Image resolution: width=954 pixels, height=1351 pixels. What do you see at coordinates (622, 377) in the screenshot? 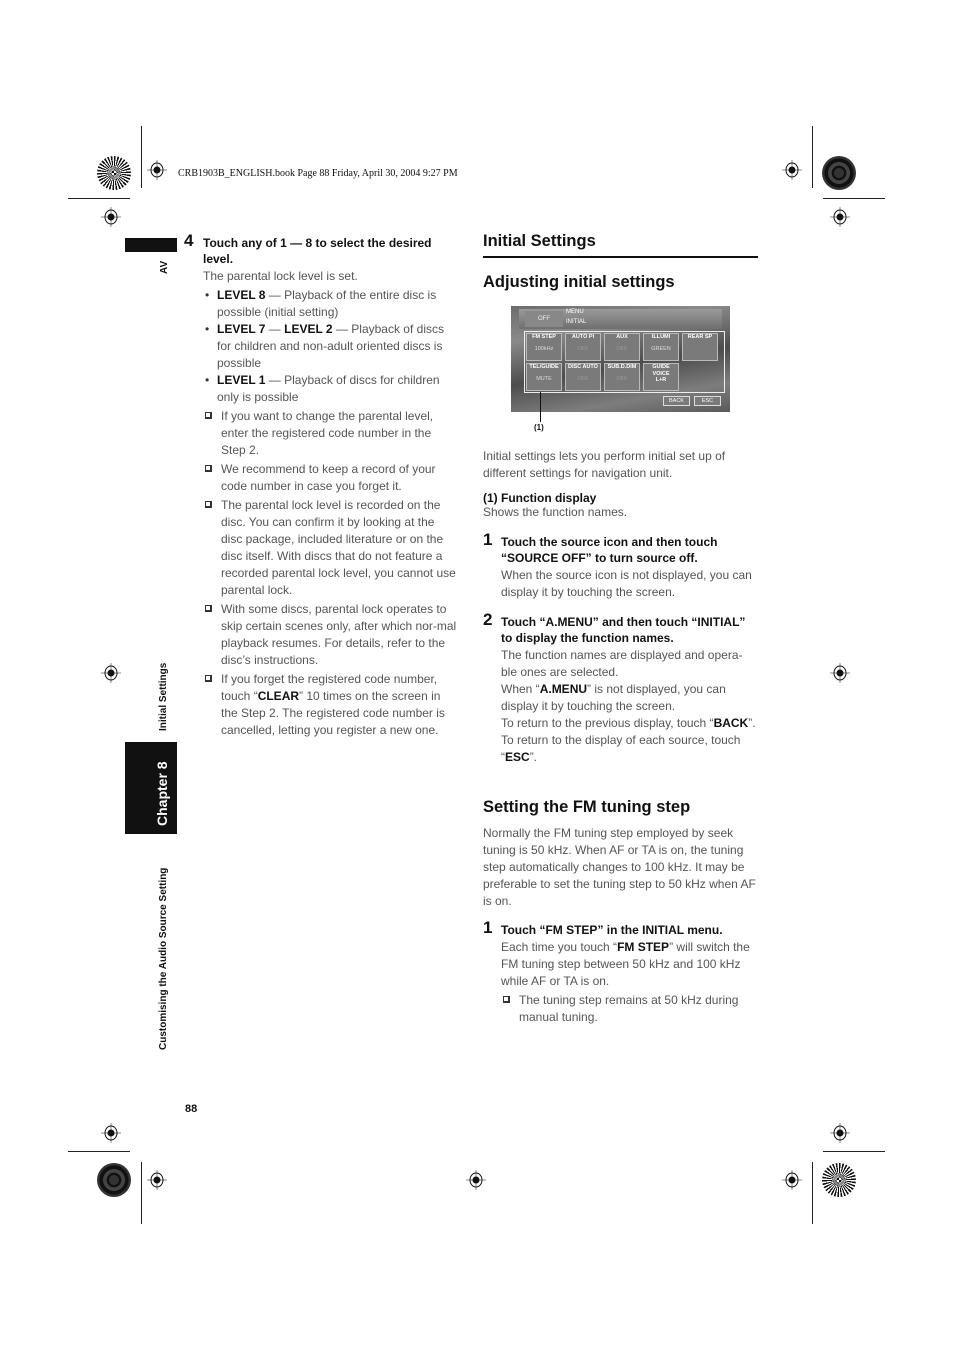
I see `screen-fn-button: SUB.D.DIM OFF` at bounding box center [622, 377].